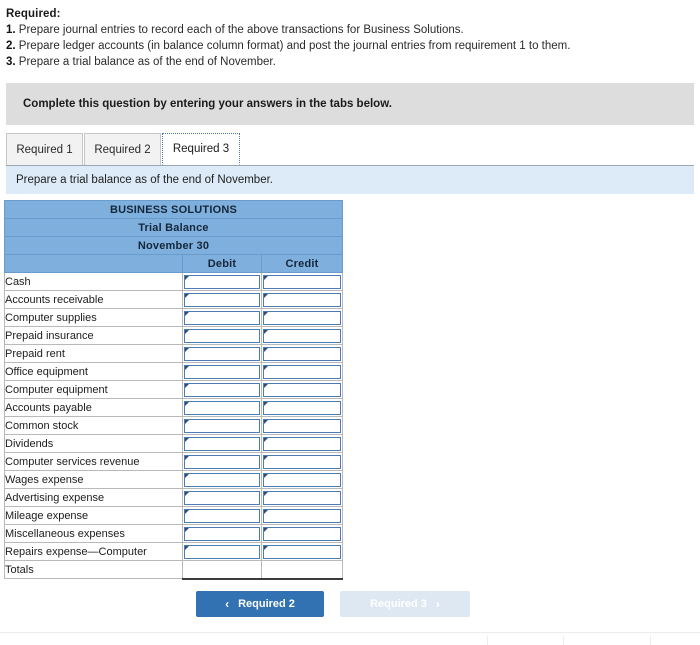 The height and width of the screenshot is (645, 700). Describe the element at coordinates (11, 62) in the screenshot. I see `requirement-number-3: 3.` at that location.